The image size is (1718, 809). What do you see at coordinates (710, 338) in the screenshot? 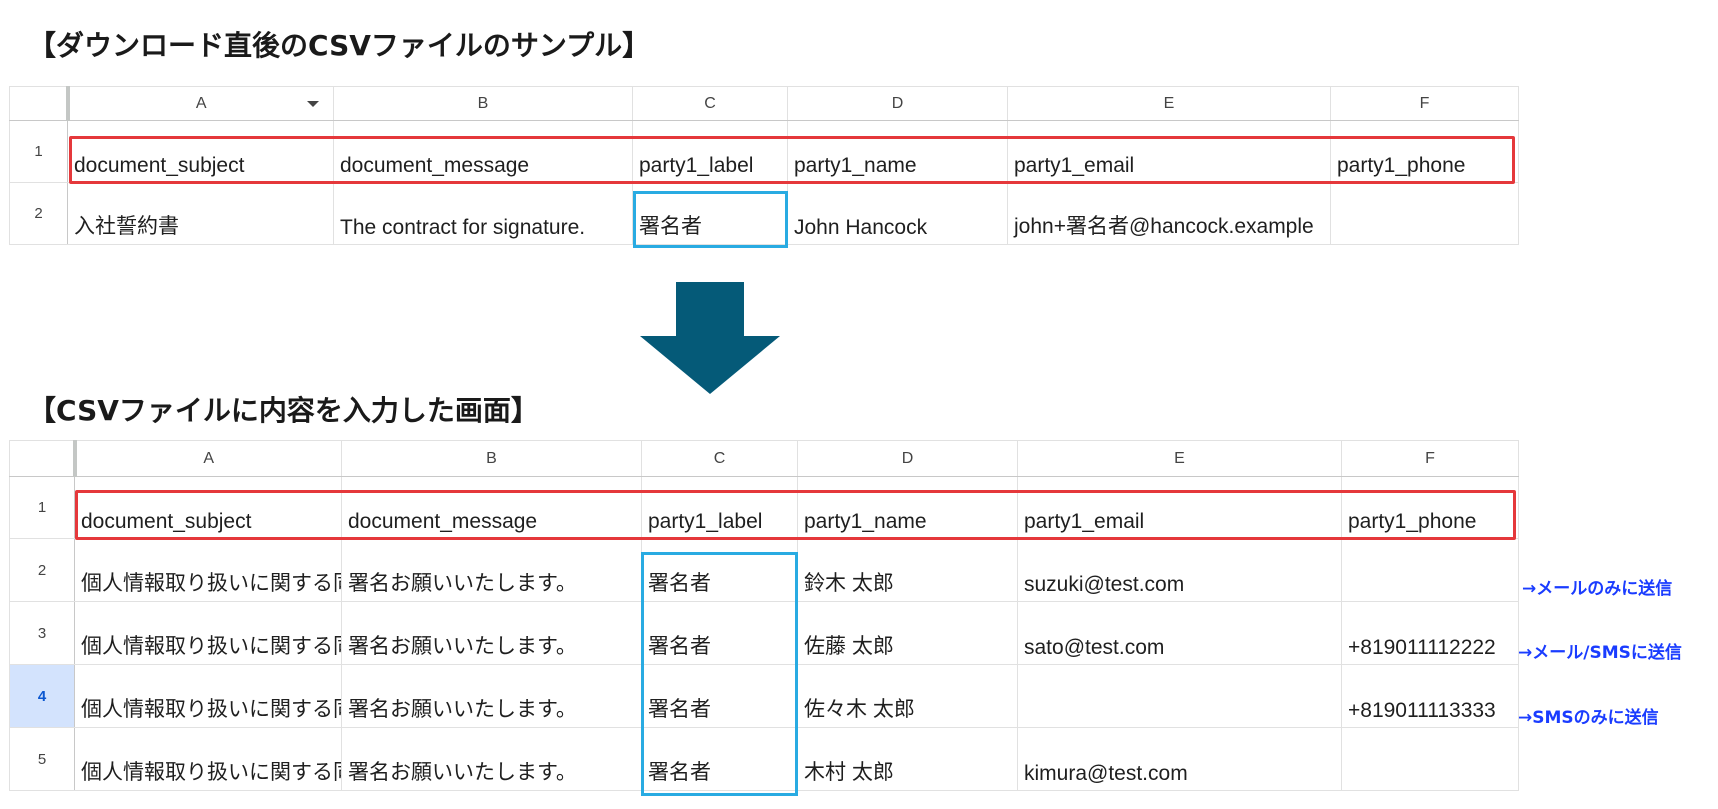
I see `down-arrow-icon` at bounding box center [710, 338].